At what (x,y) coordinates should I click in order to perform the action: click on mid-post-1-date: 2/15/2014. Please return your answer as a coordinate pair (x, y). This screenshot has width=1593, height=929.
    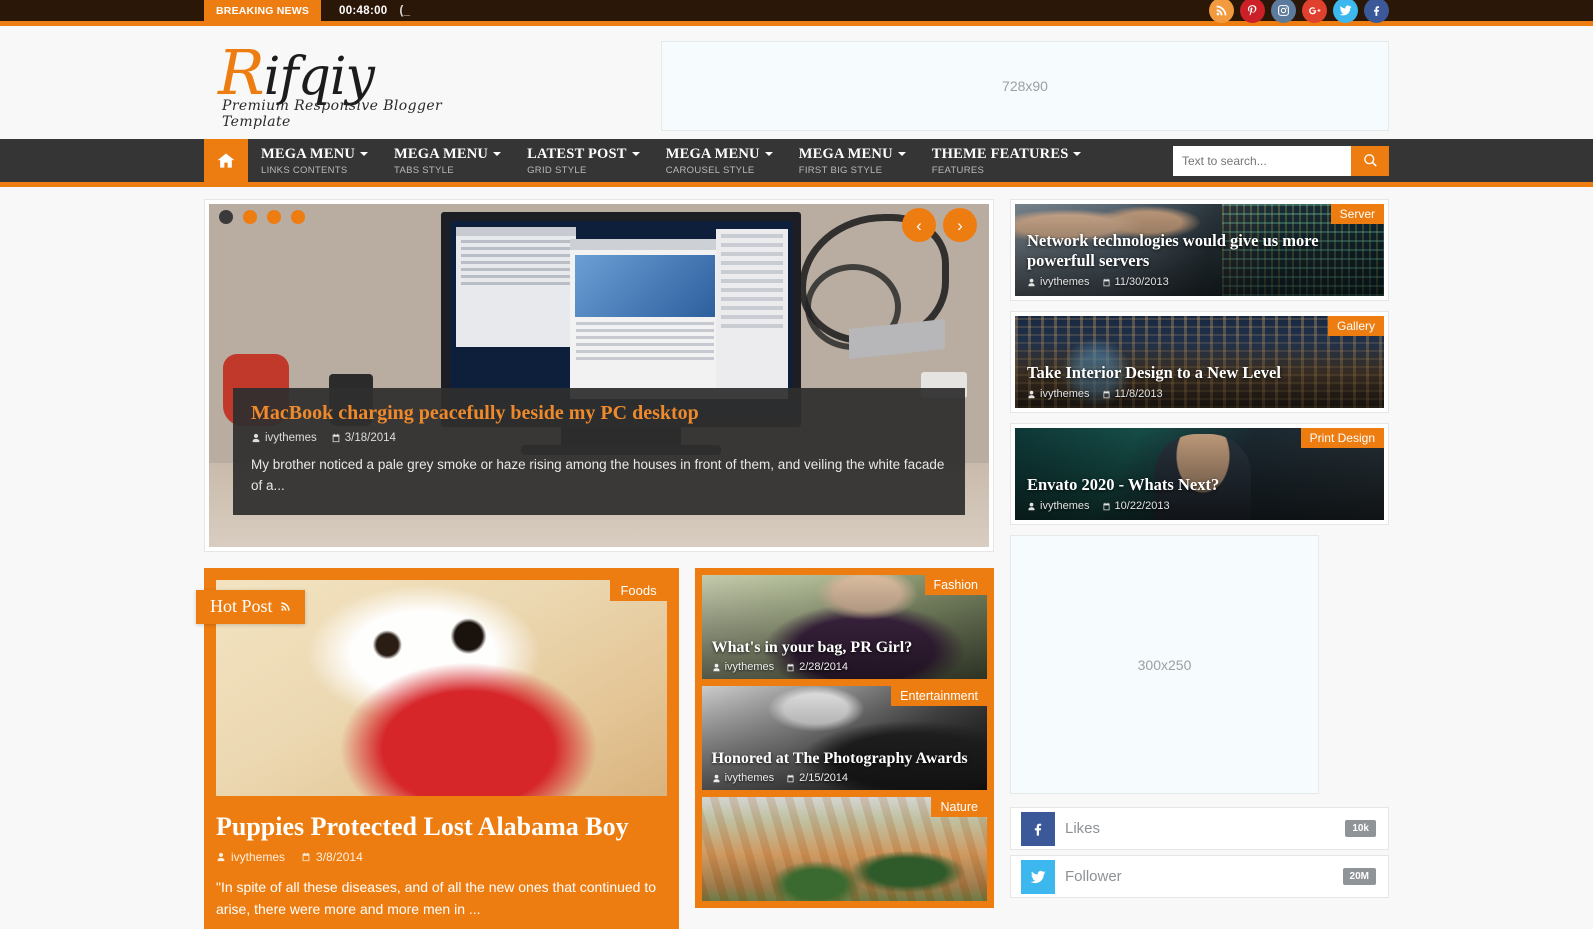
    Looking at the image, I should click on (817, 778).